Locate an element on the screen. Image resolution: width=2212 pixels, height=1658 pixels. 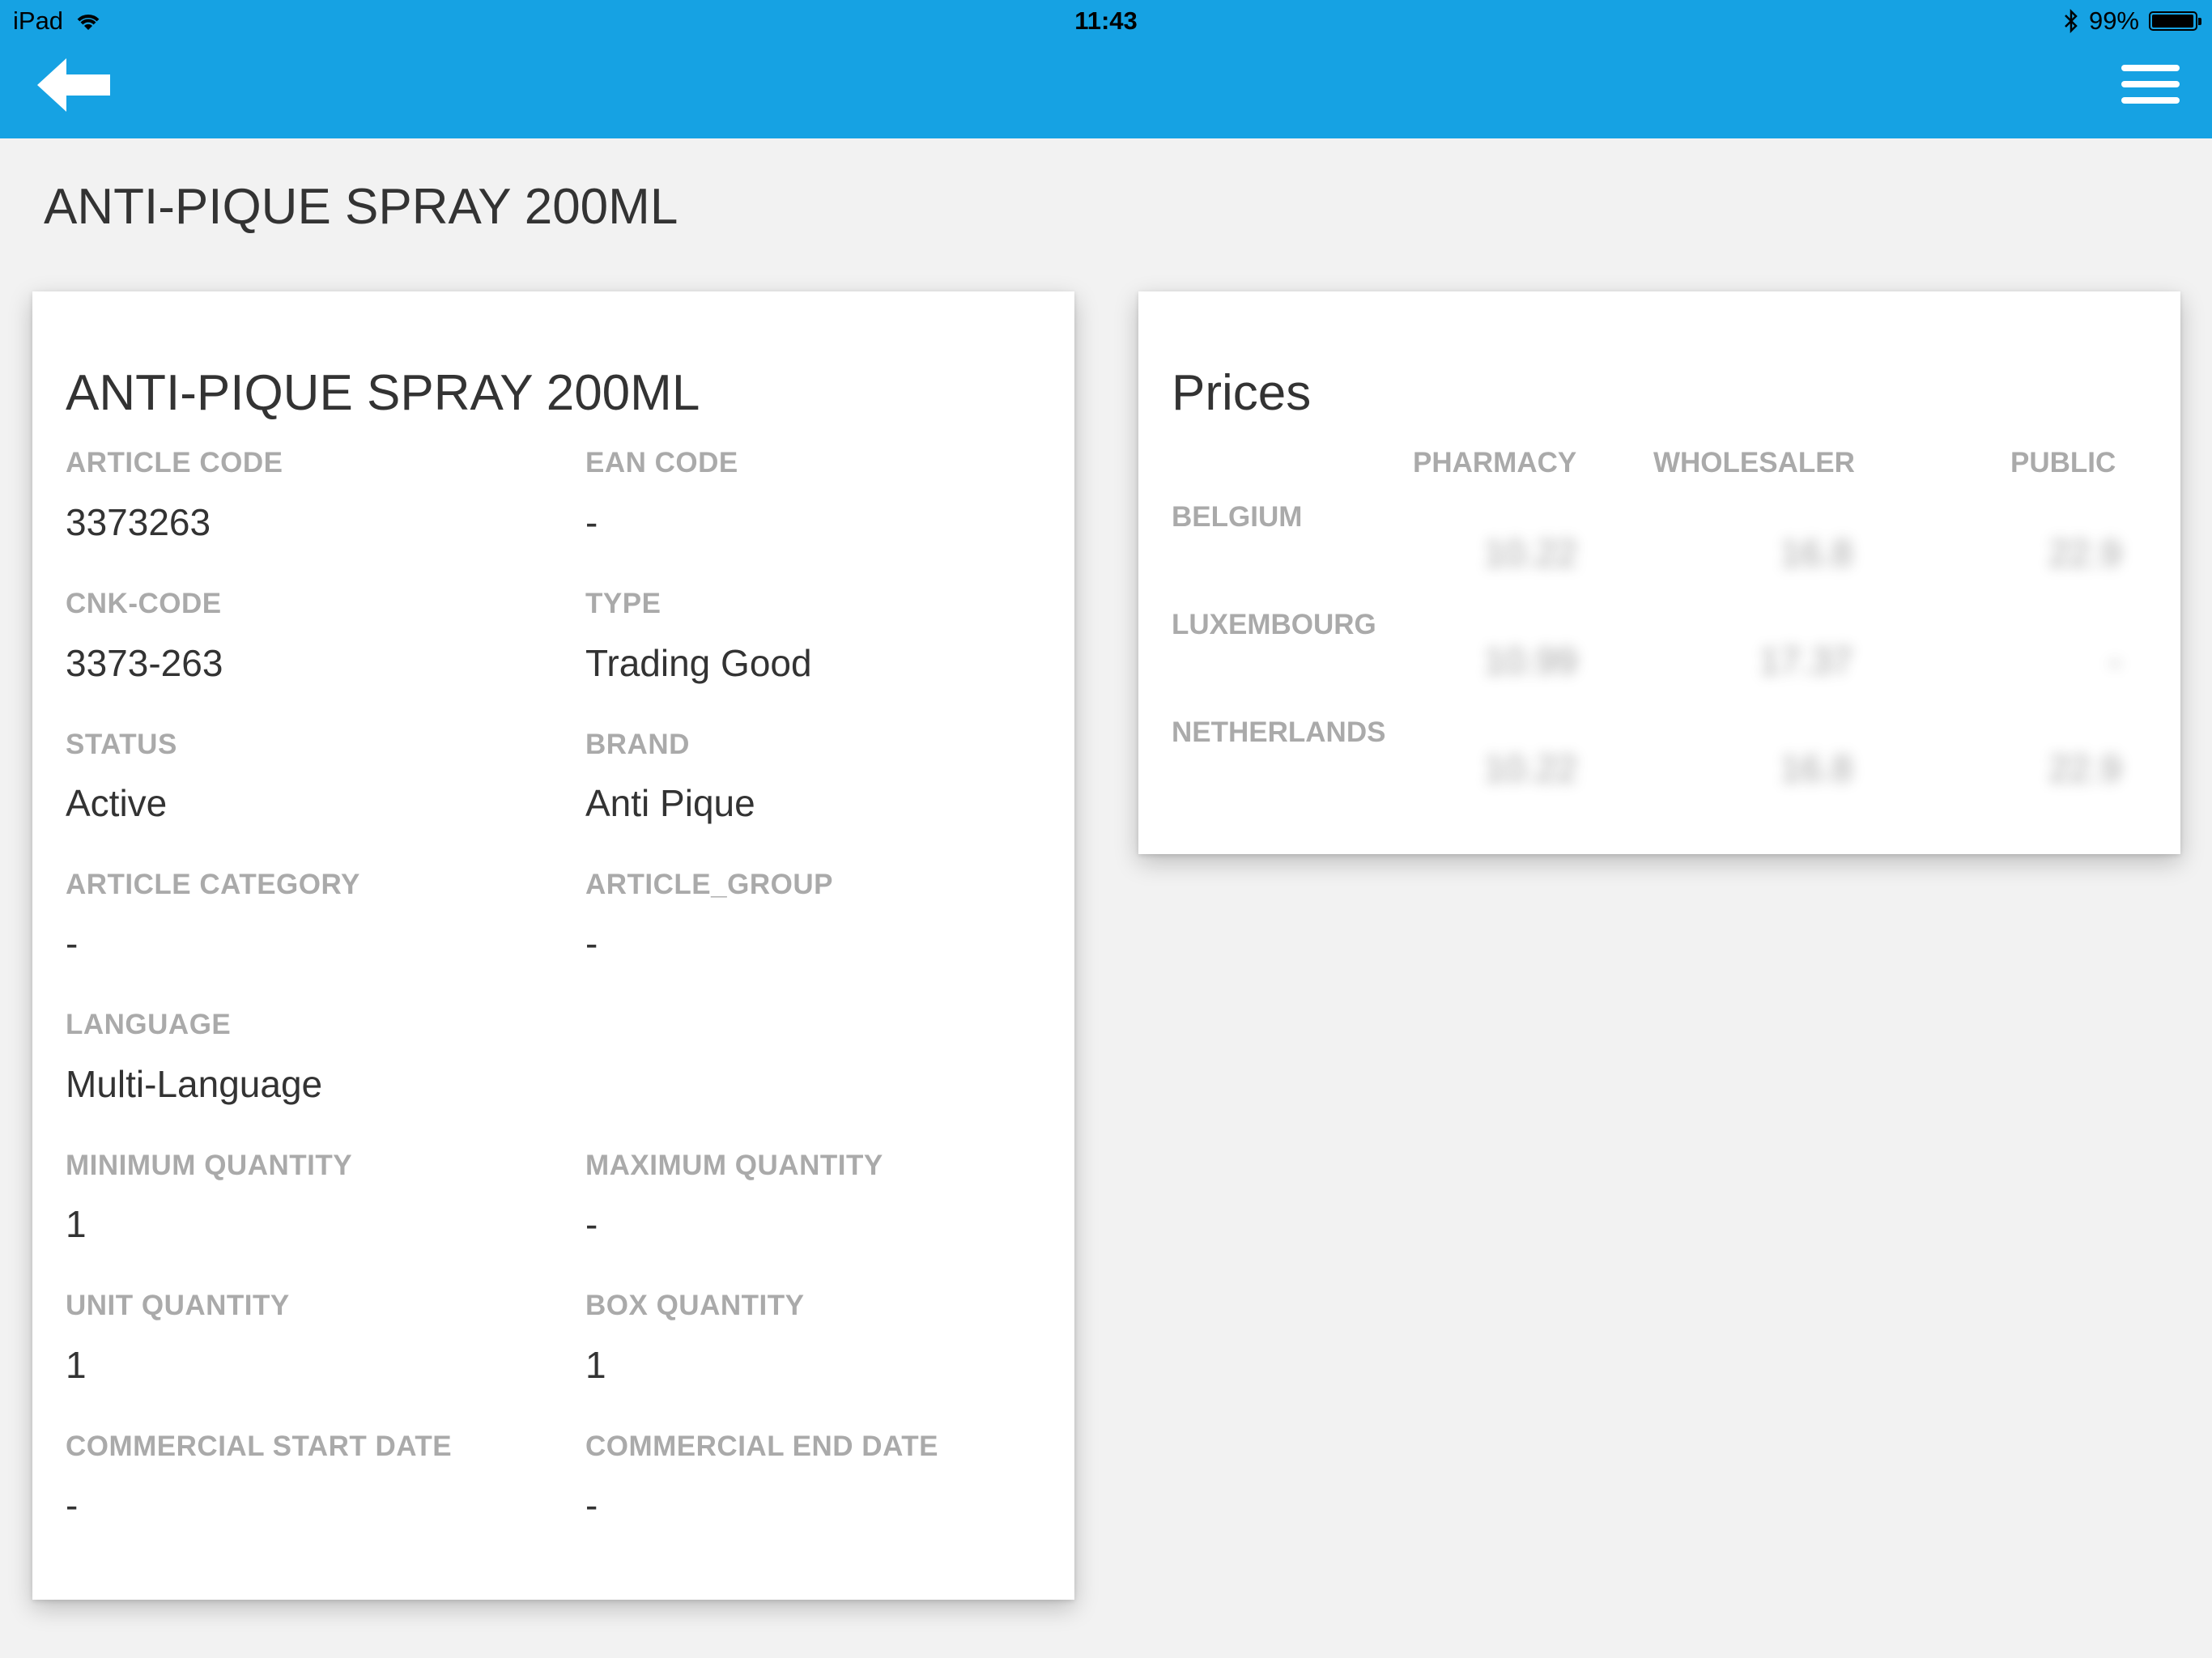
status-bar: iPad 11:43 99% is located at coordinates (1106, 22).